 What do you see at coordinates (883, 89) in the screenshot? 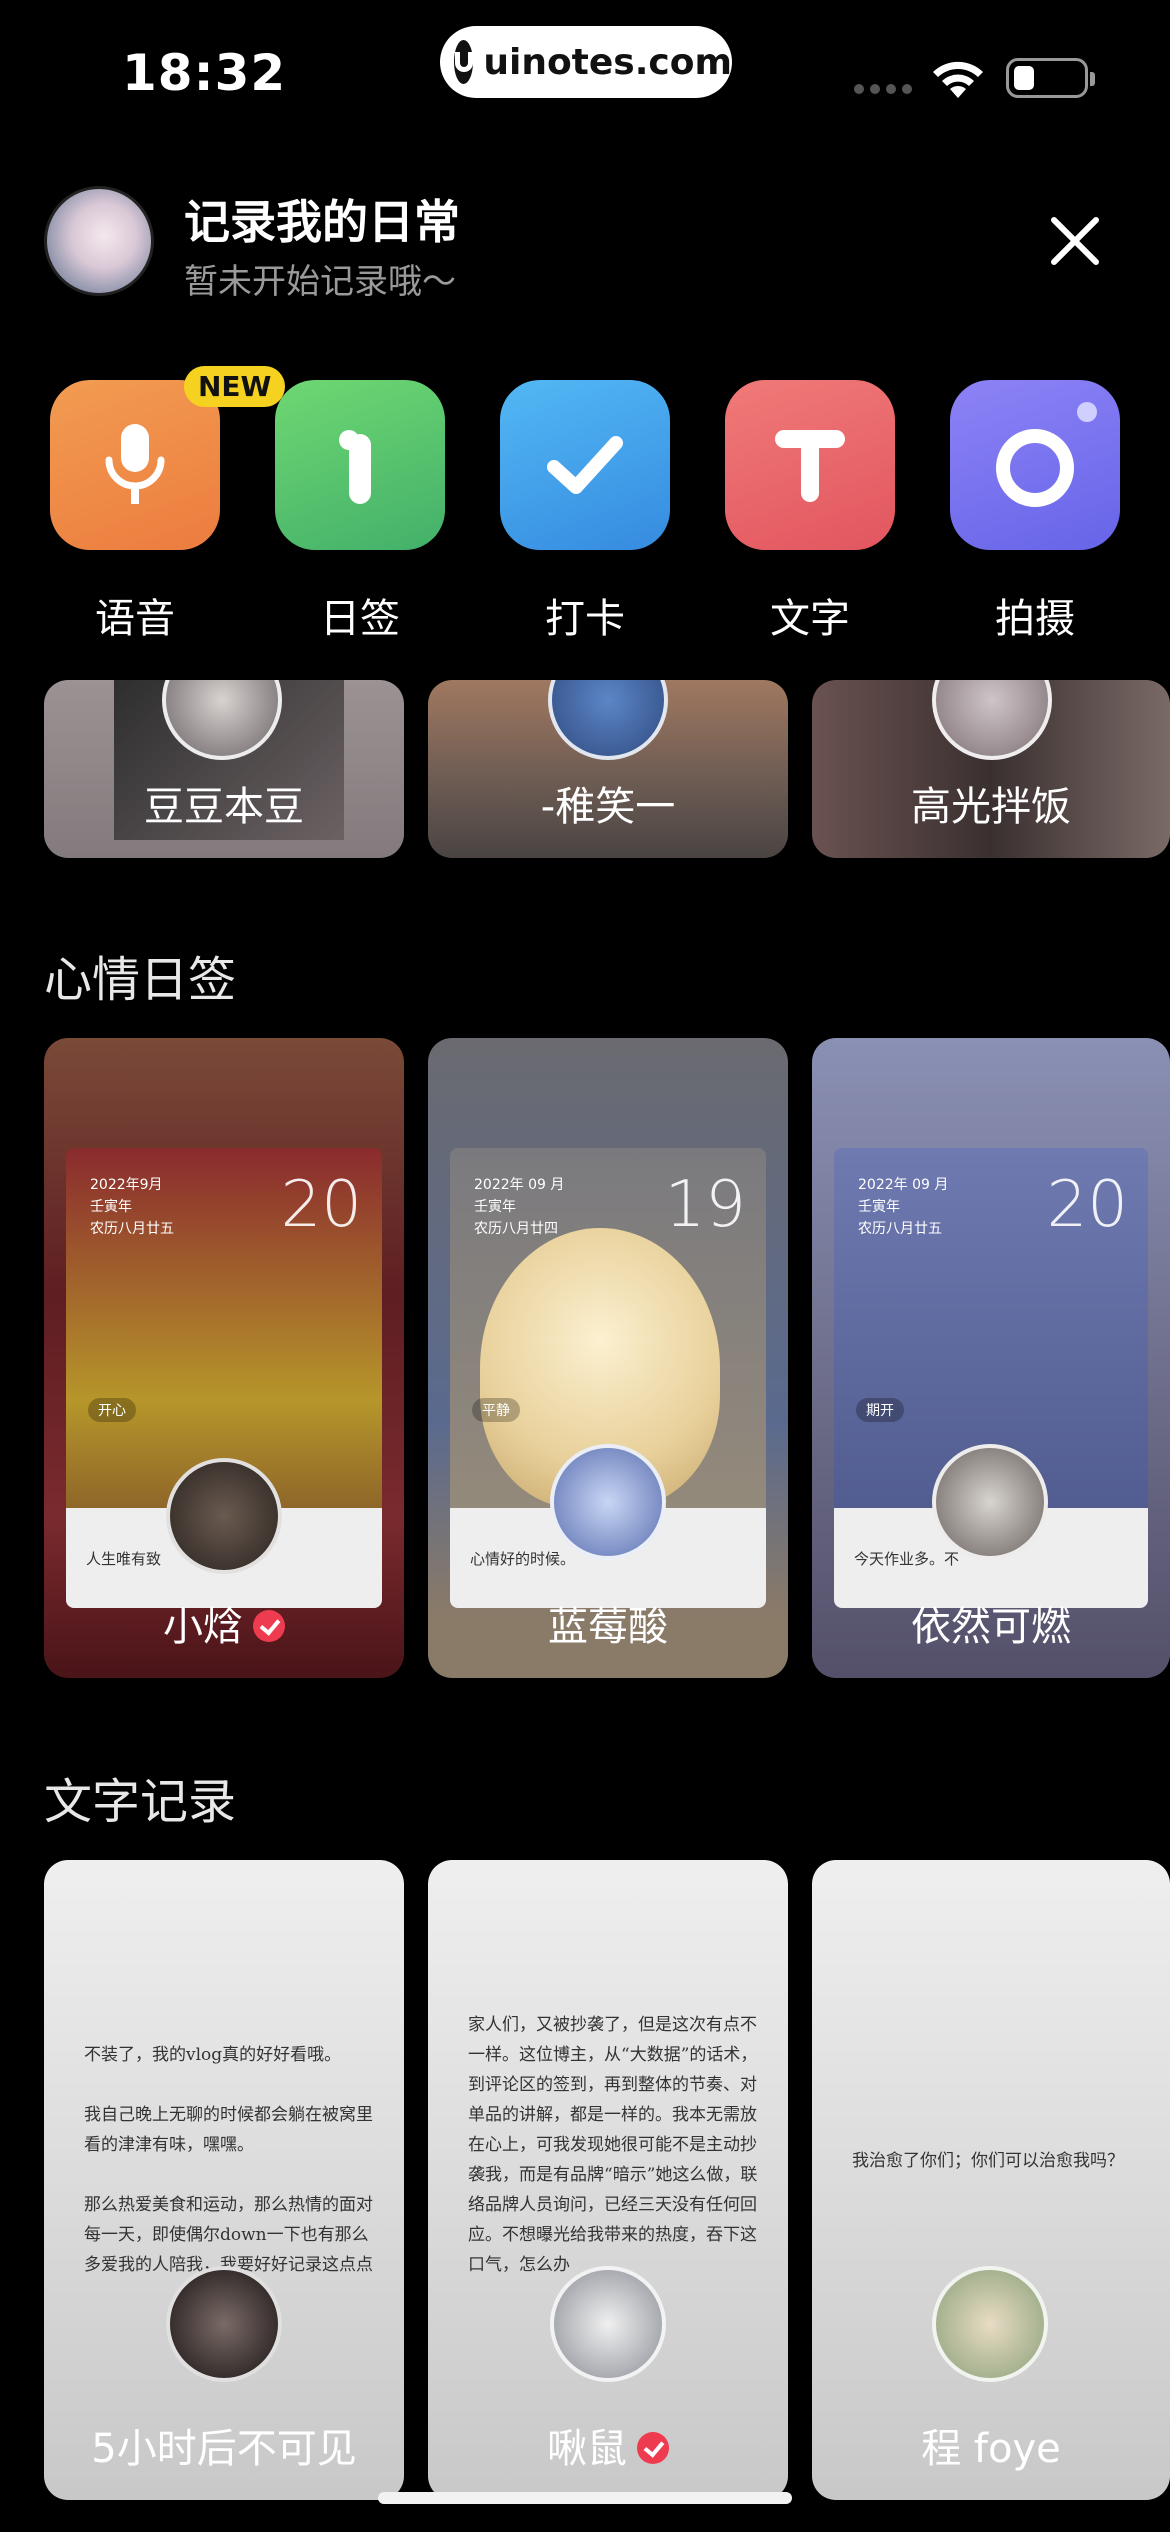
I see `cellular-signal-icon` at bounding box center [883, 89].